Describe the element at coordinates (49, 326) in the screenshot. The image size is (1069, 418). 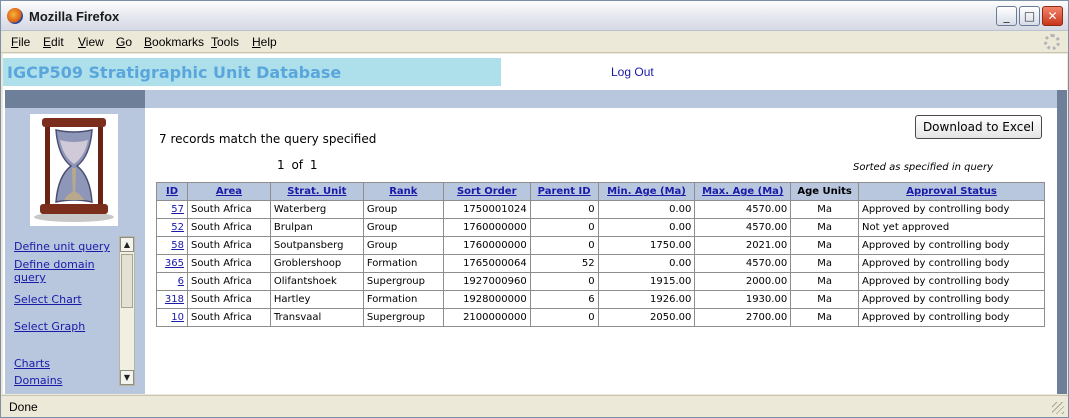
I see `nav-link-select-graph: Select Graph` at that location.